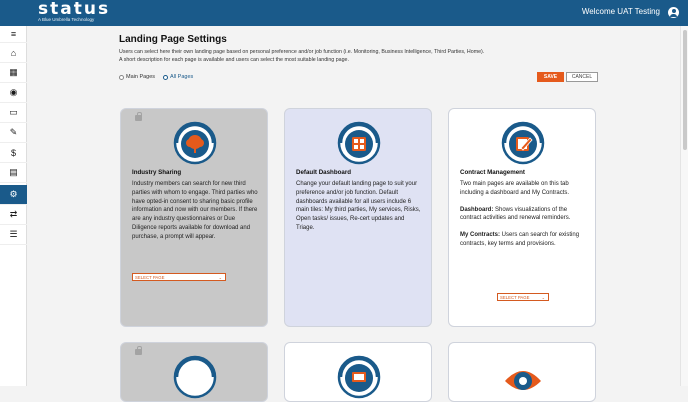  Describe the element at coordinates (684, 206) in the screenshot. I see `vertical-scrollbar` at that location.